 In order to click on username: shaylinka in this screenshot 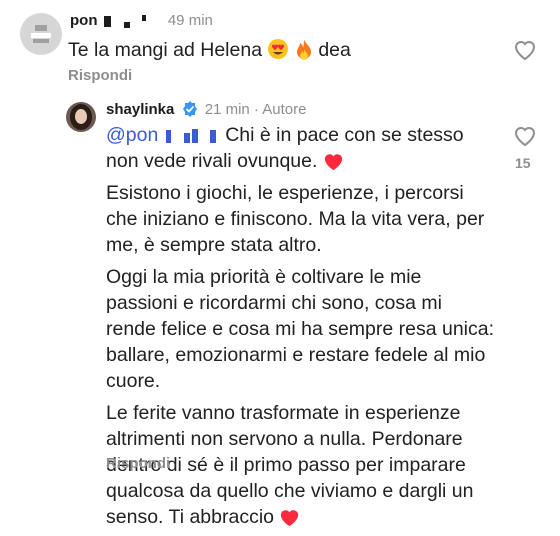, I will do `click(140, 109)`.